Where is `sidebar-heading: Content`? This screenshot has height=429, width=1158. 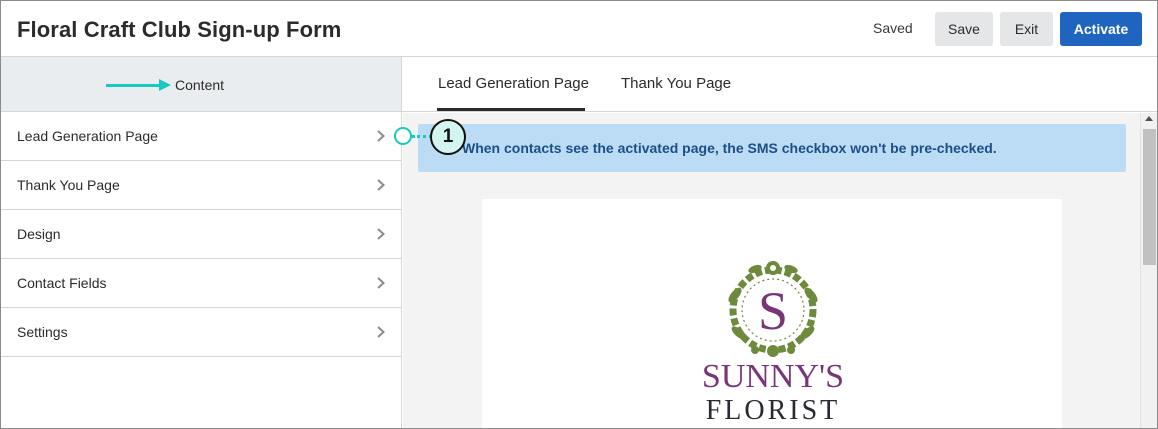
sidebar-heading: Content is located at coordinates (200, 85).